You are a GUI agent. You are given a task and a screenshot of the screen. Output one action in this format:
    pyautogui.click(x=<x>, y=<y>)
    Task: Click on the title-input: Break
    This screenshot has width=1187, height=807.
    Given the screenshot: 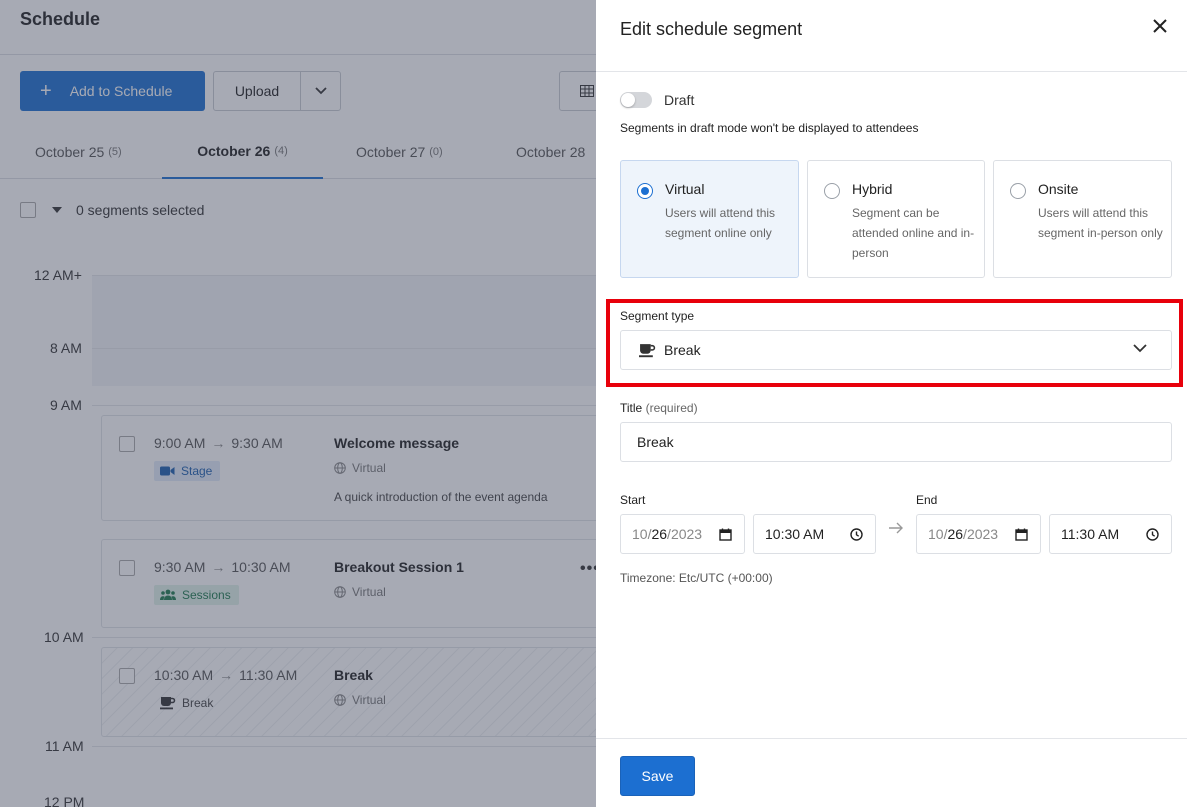 What is the action you would take?
    pyautogui.click(x=896, y=442)
    